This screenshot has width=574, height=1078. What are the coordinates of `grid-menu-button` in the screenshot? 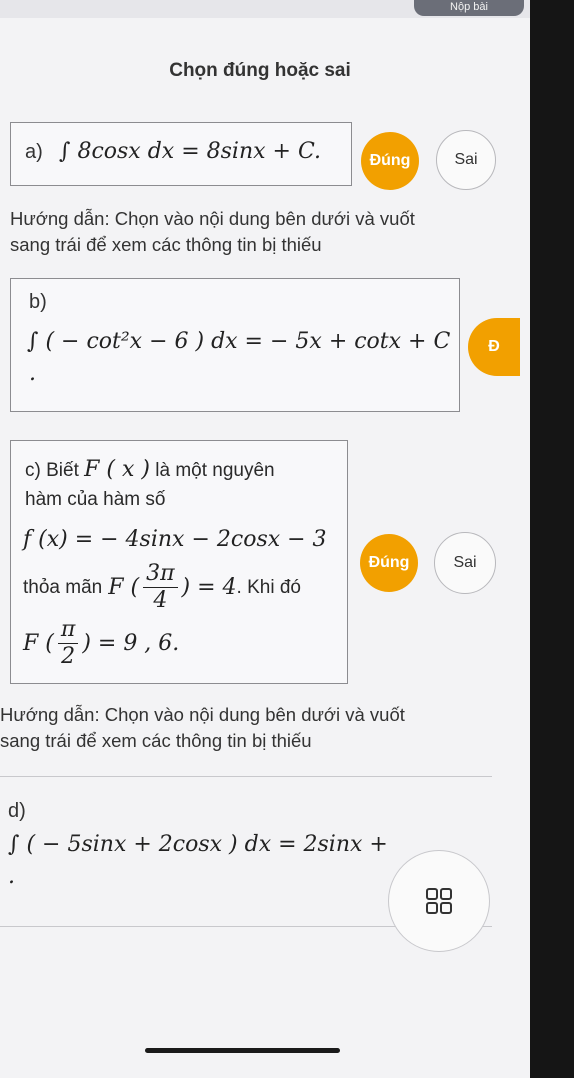 It's located at (439, 901).